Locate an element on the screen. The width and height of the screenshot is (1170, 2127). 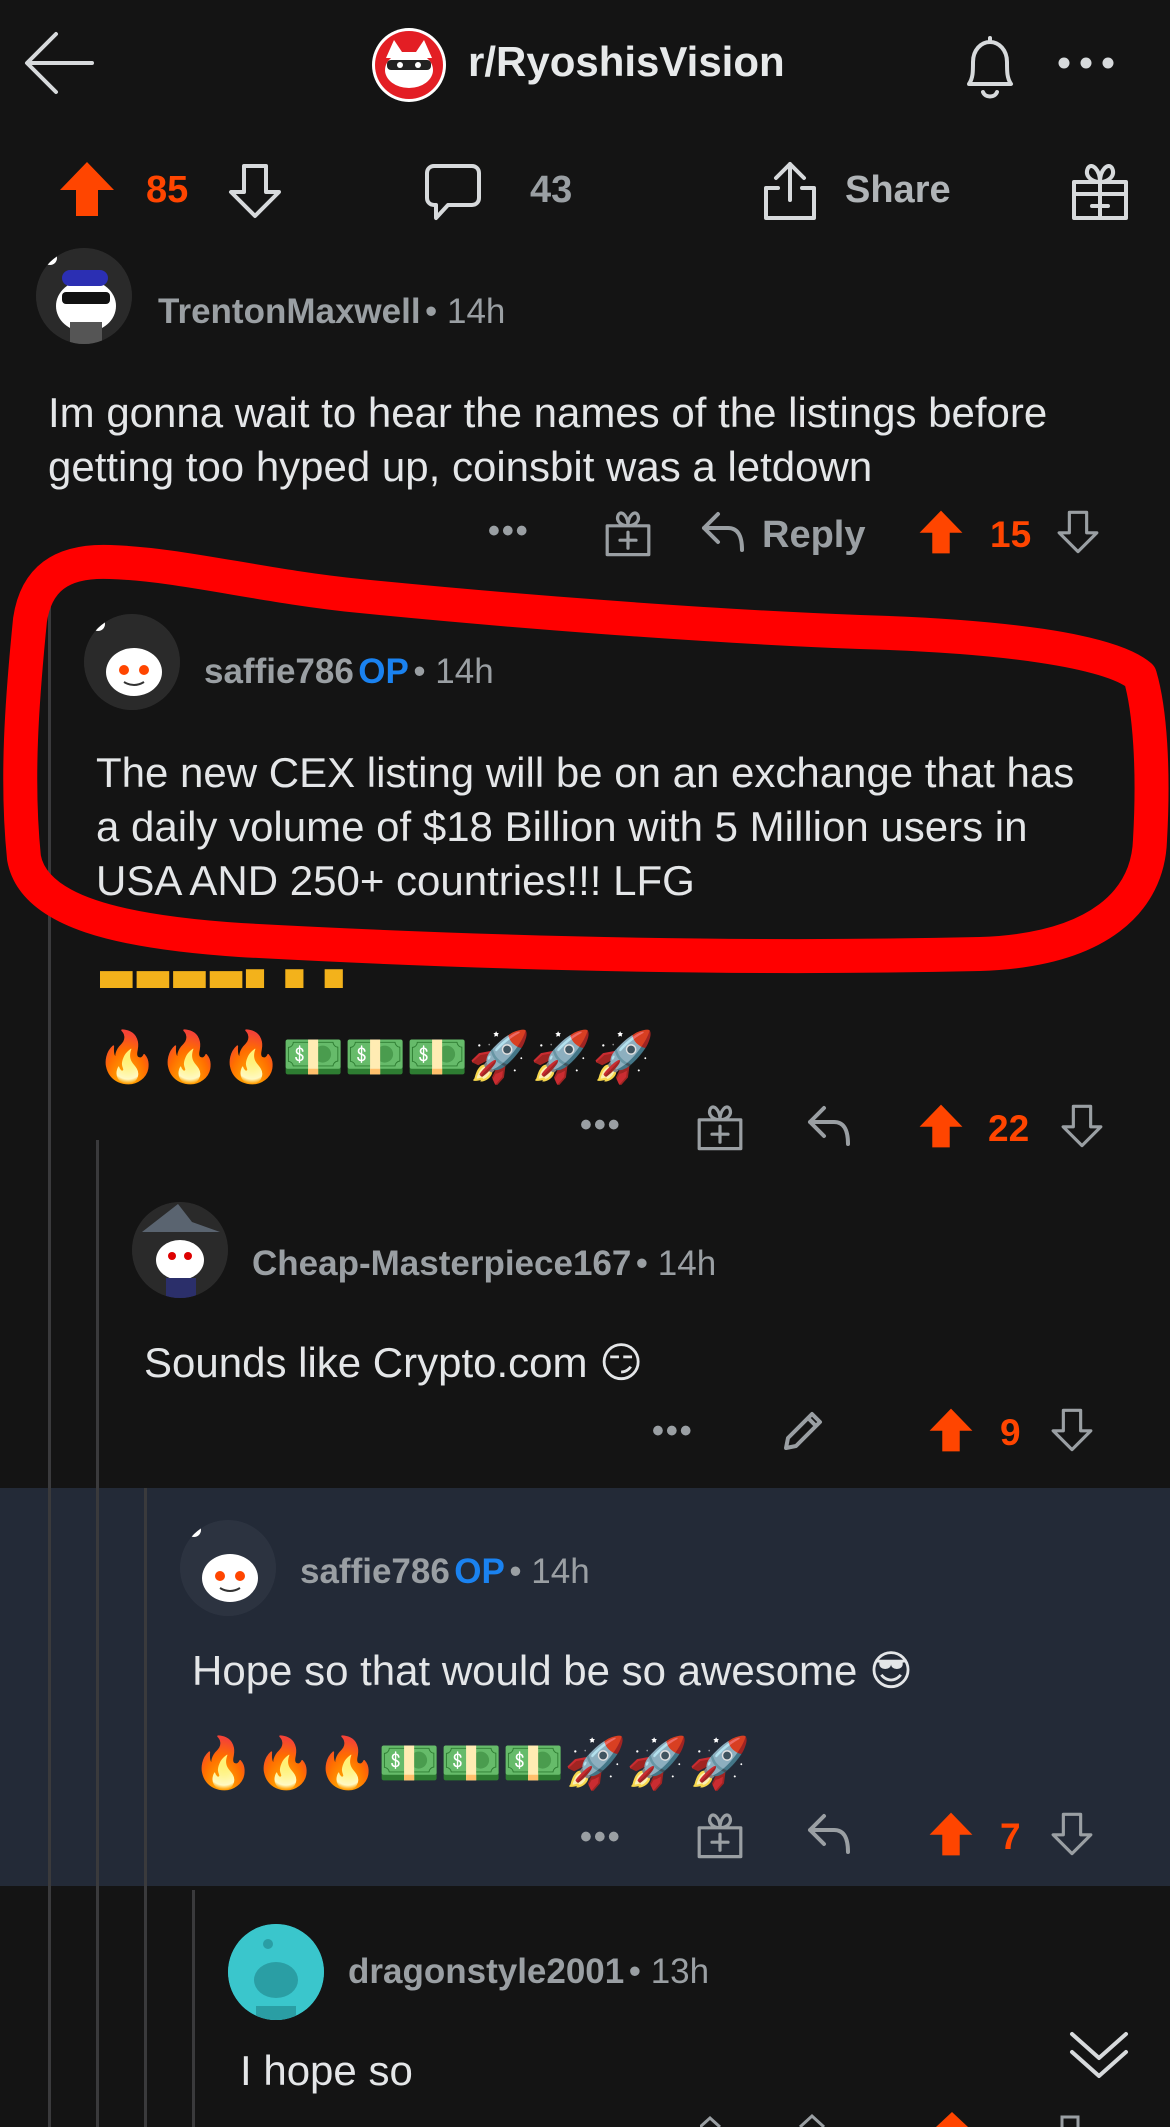
comment-score: 7 is located at coordinates (1010, 1836).